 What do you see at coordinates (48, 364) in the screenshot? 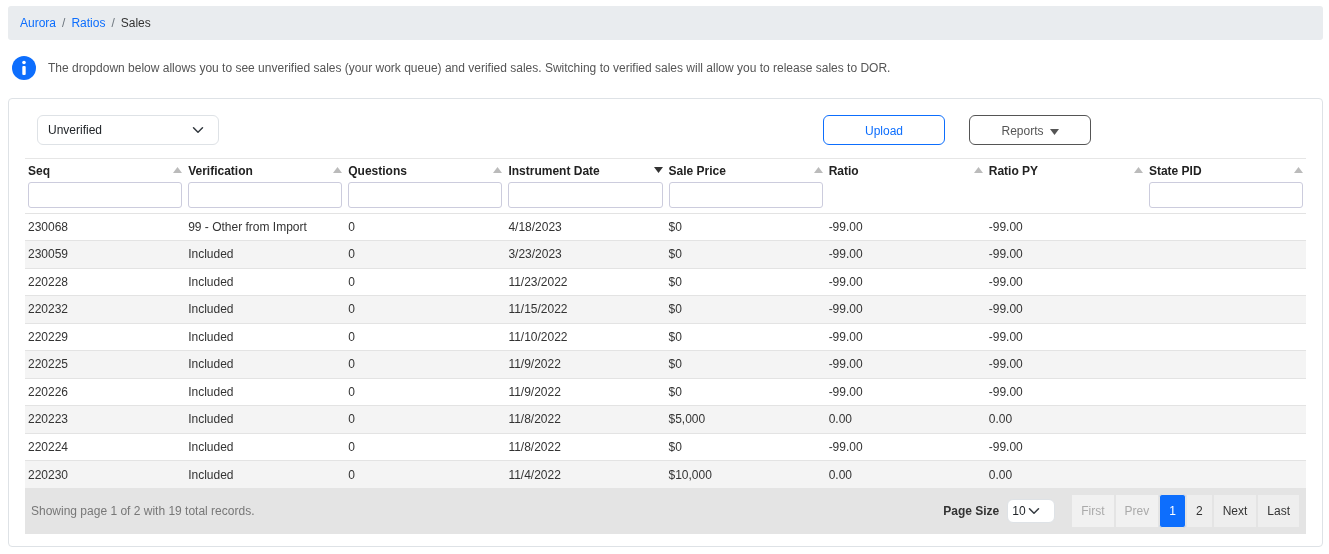
I see `table-cell: 220225` at bounding box center [48, 364].